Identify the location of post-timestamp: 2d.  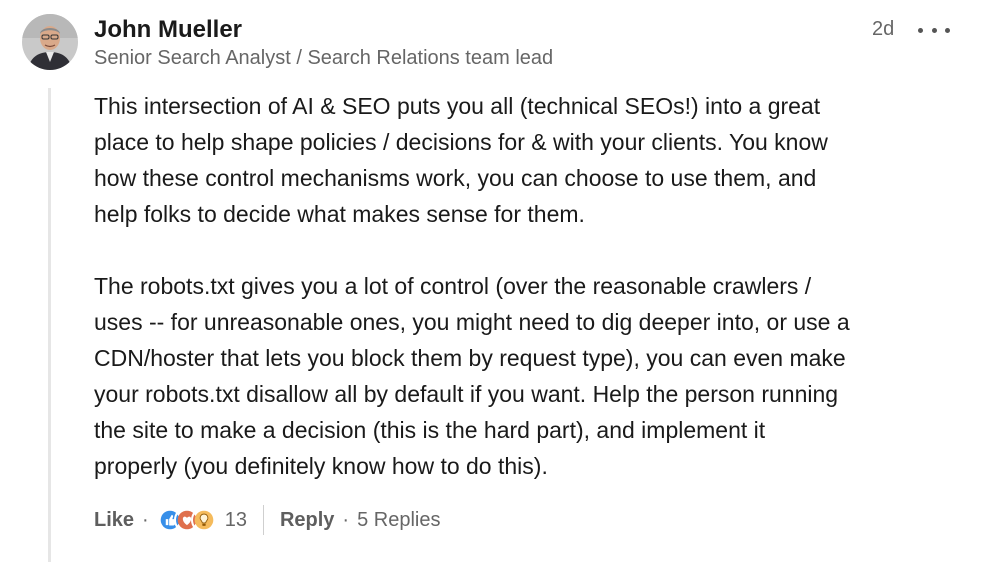
(883, 29).